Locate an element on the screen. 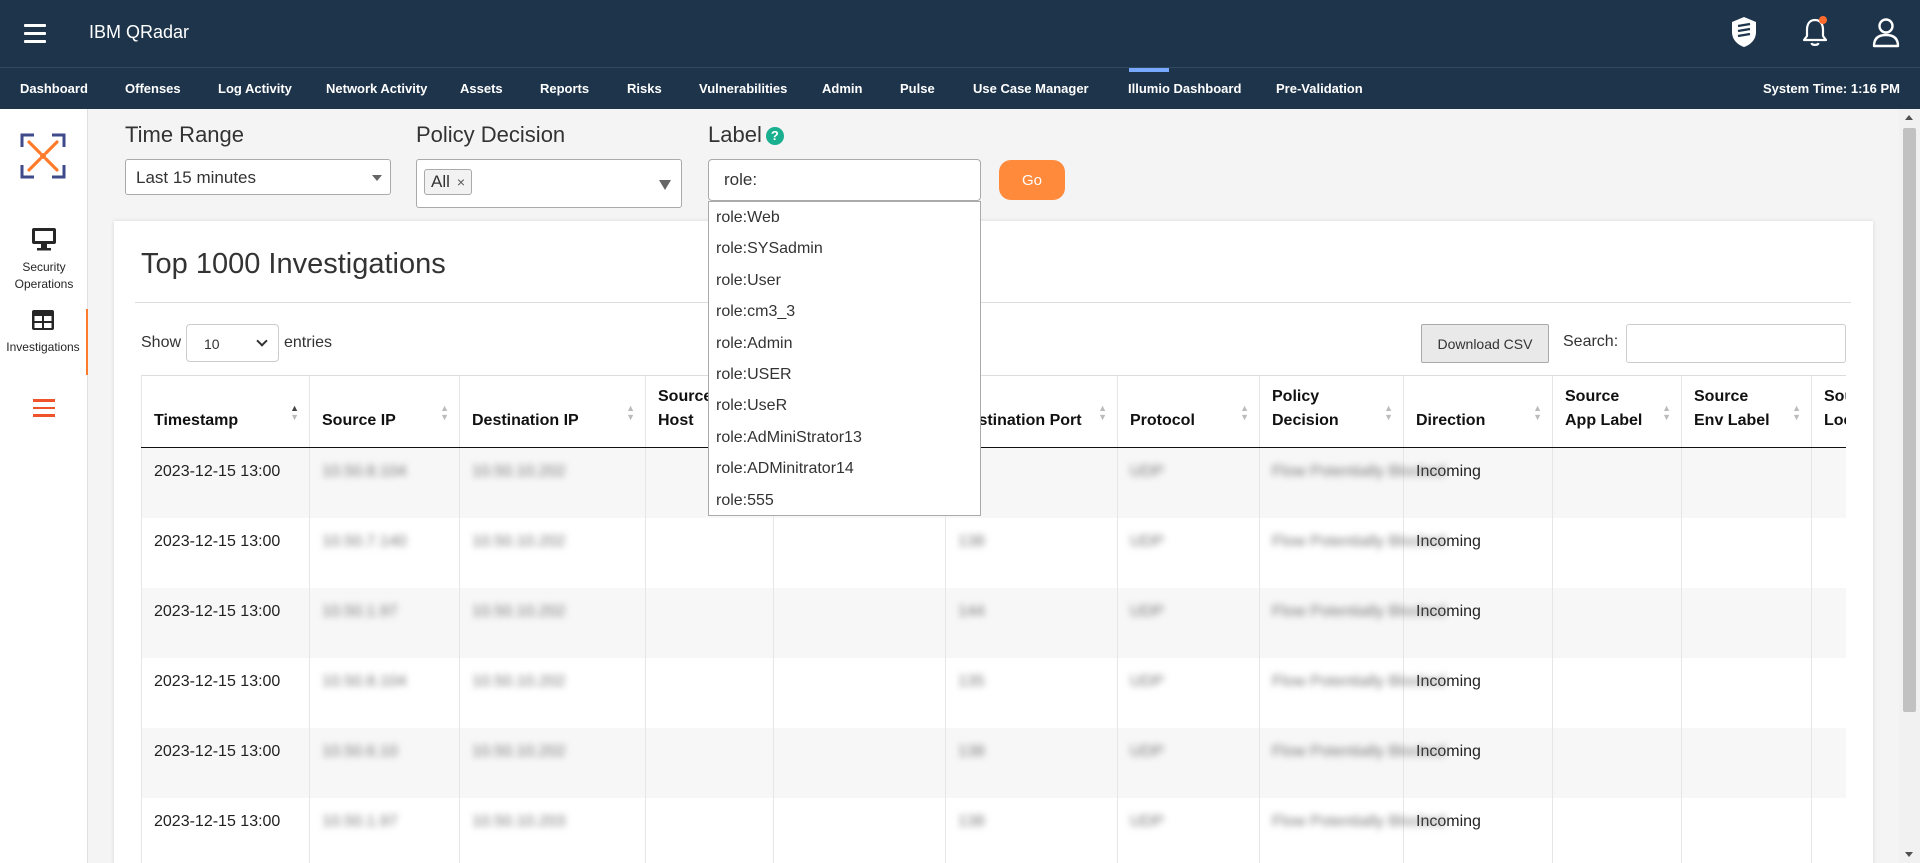 This screenshot has height=863, width=1920. tag-remove-icon: × is located at coordinates (461, 182).